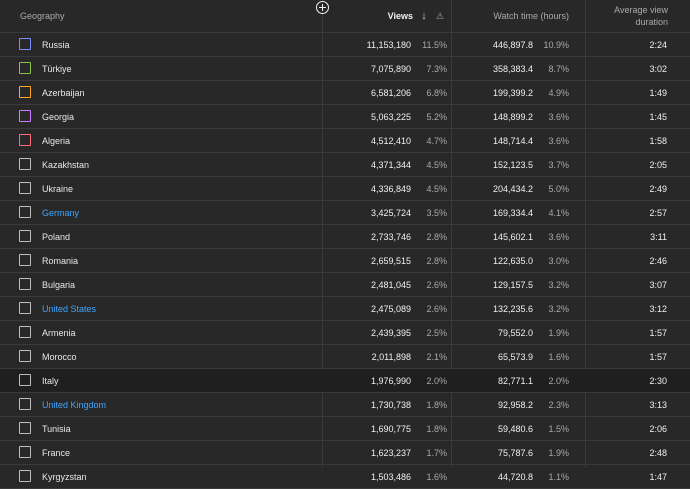 The height and width of the screenshot is (489, 690). What do you see at coordinates (42, 16) in the screenshot?
I see `geography-header: Geography` at bounding box center [42, 16].